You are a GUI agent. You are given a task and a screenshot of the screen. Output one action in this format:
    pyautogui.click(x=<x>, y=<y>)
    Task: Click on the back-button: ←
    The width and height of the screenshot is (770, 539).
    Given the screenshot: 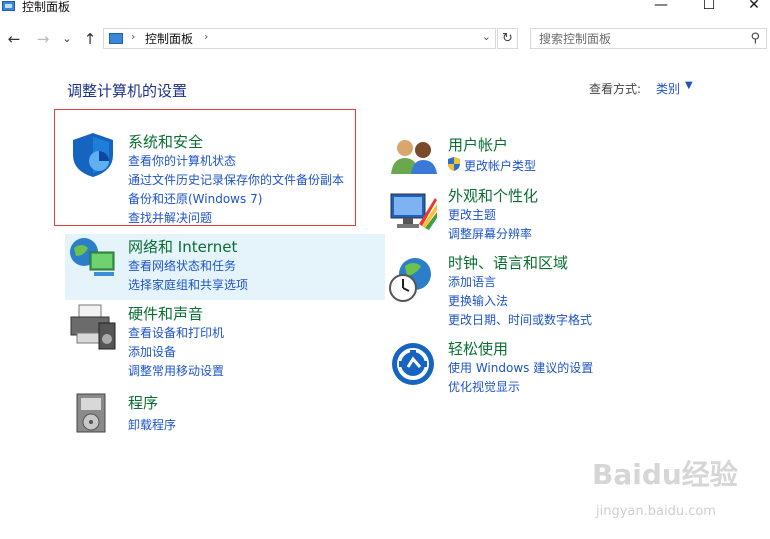 What is the action you would take?
    pyautogui.click(x=14, y=39)
    